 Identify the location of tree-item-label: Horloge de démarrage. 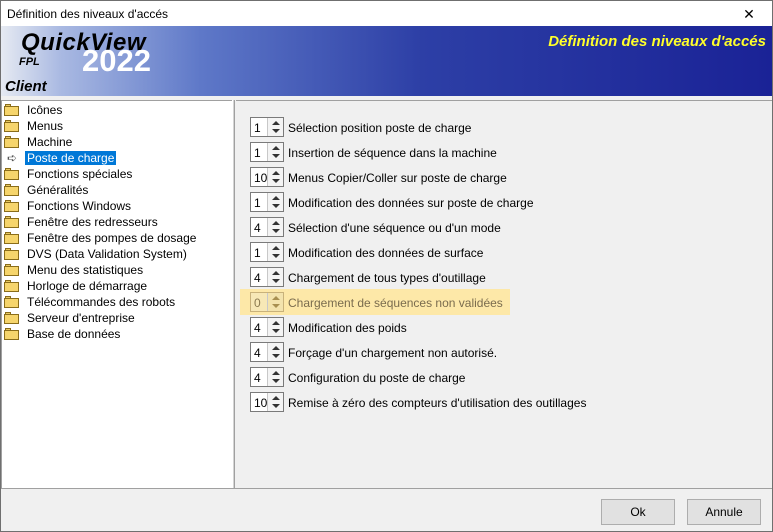
(87, 286).